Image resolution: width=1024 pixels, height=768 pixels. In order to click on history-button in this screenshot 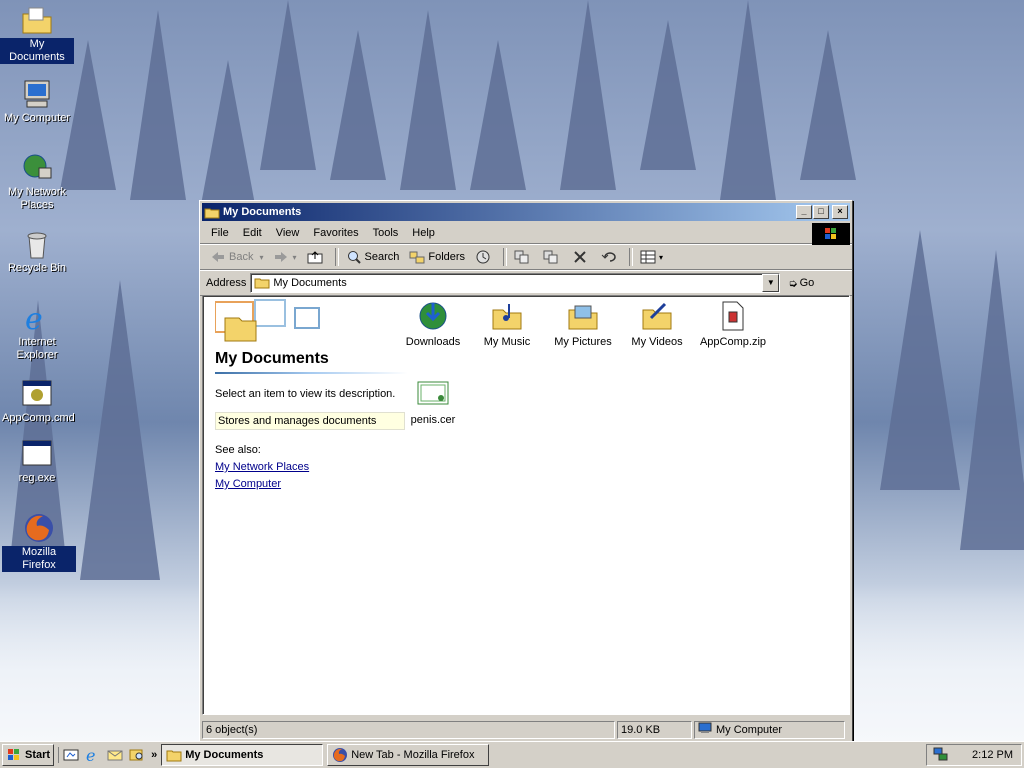, I will do `click(484, 257)`.